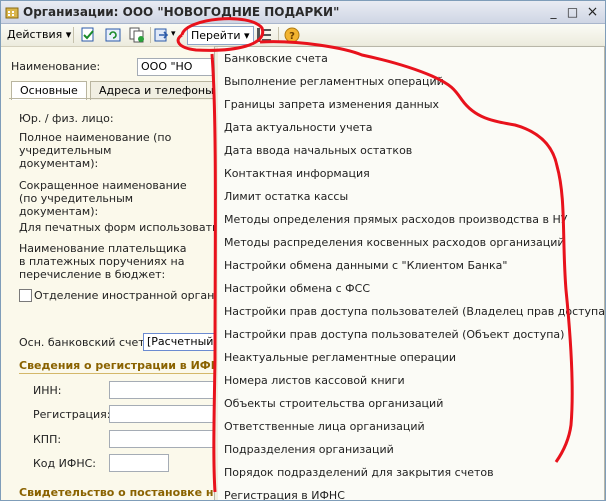 The image size is (606, 501). What do you see at coordinates (264, 35) in the screenshot?
I see `structure-icon` at bounding box center [264, 35].